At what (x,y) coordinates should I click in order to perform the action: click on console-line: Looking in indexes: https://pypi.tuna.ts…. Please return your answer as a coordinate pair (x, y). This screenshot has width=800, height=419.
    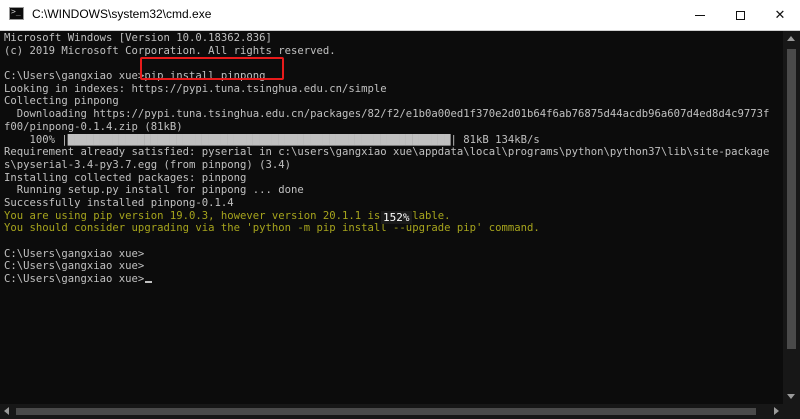
    Looking at the image, I should click on (195, 88).